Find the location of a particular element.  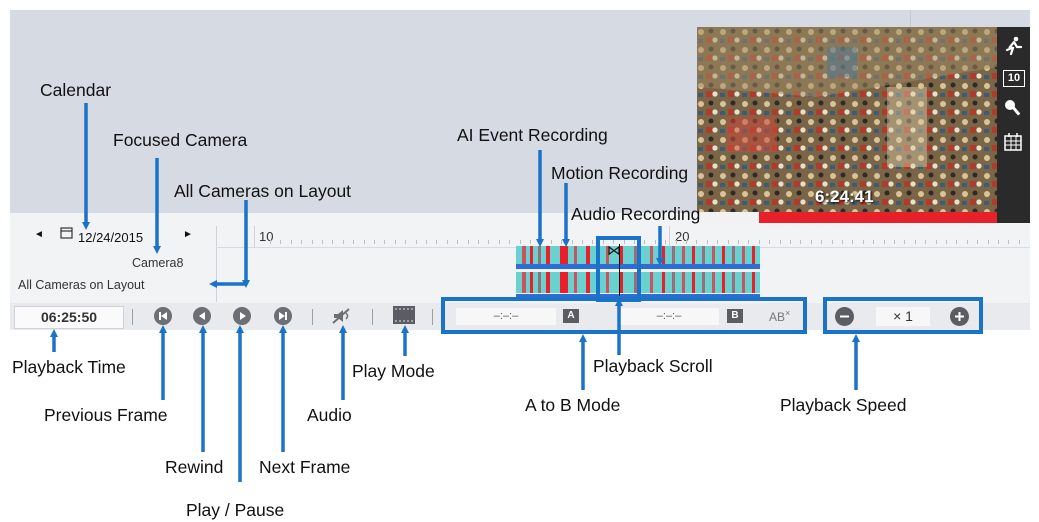

callout-motion: Motion Recording is located at coordinates (620, 173).